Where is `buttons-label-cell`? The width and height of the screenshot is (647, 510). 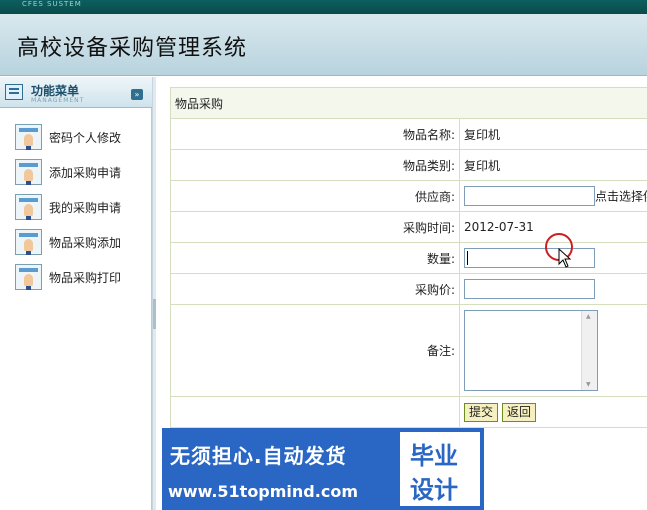
buttons-label-cell is located at coordinates (315, 412).